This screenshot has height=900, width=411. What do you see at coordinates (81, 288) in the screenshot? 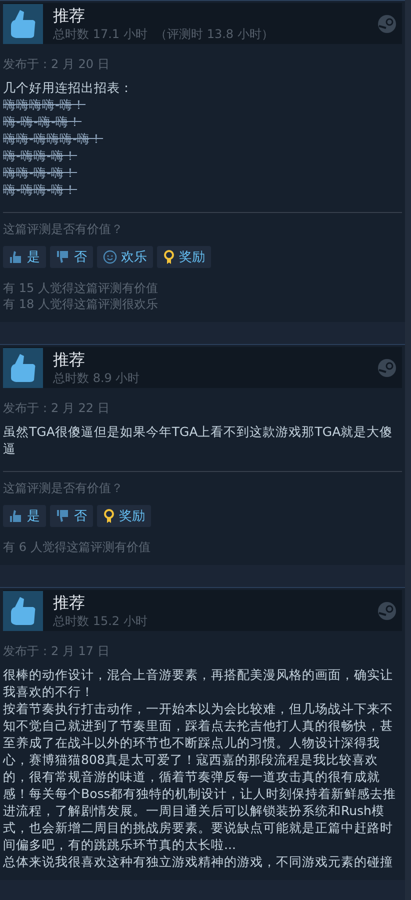
I see `vote-count: 有 15 人觉得这篇评测有价值` at bounding box center [81, 288].